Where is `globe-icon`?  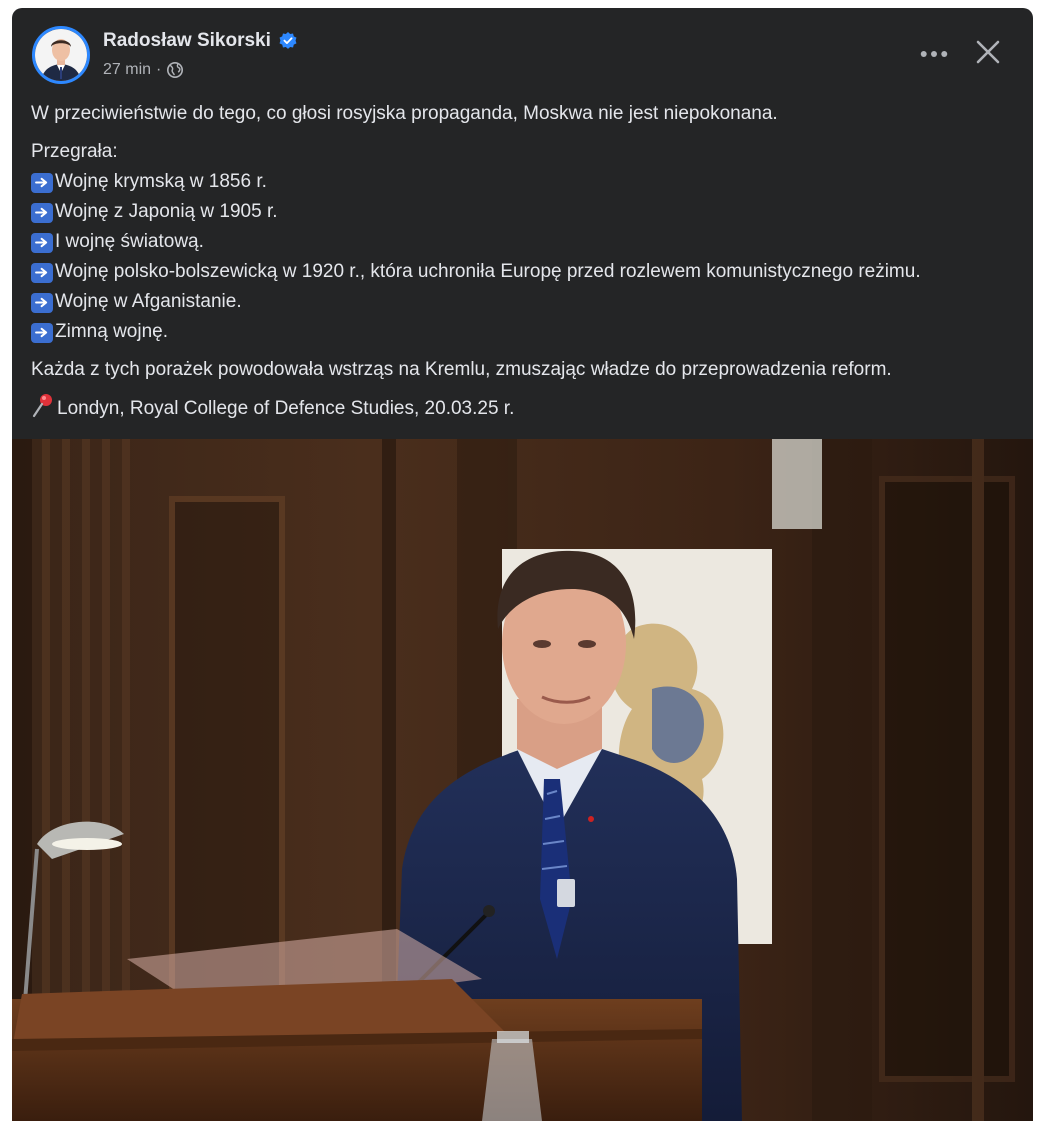
globe-icon is located at coordinates (175, 70).